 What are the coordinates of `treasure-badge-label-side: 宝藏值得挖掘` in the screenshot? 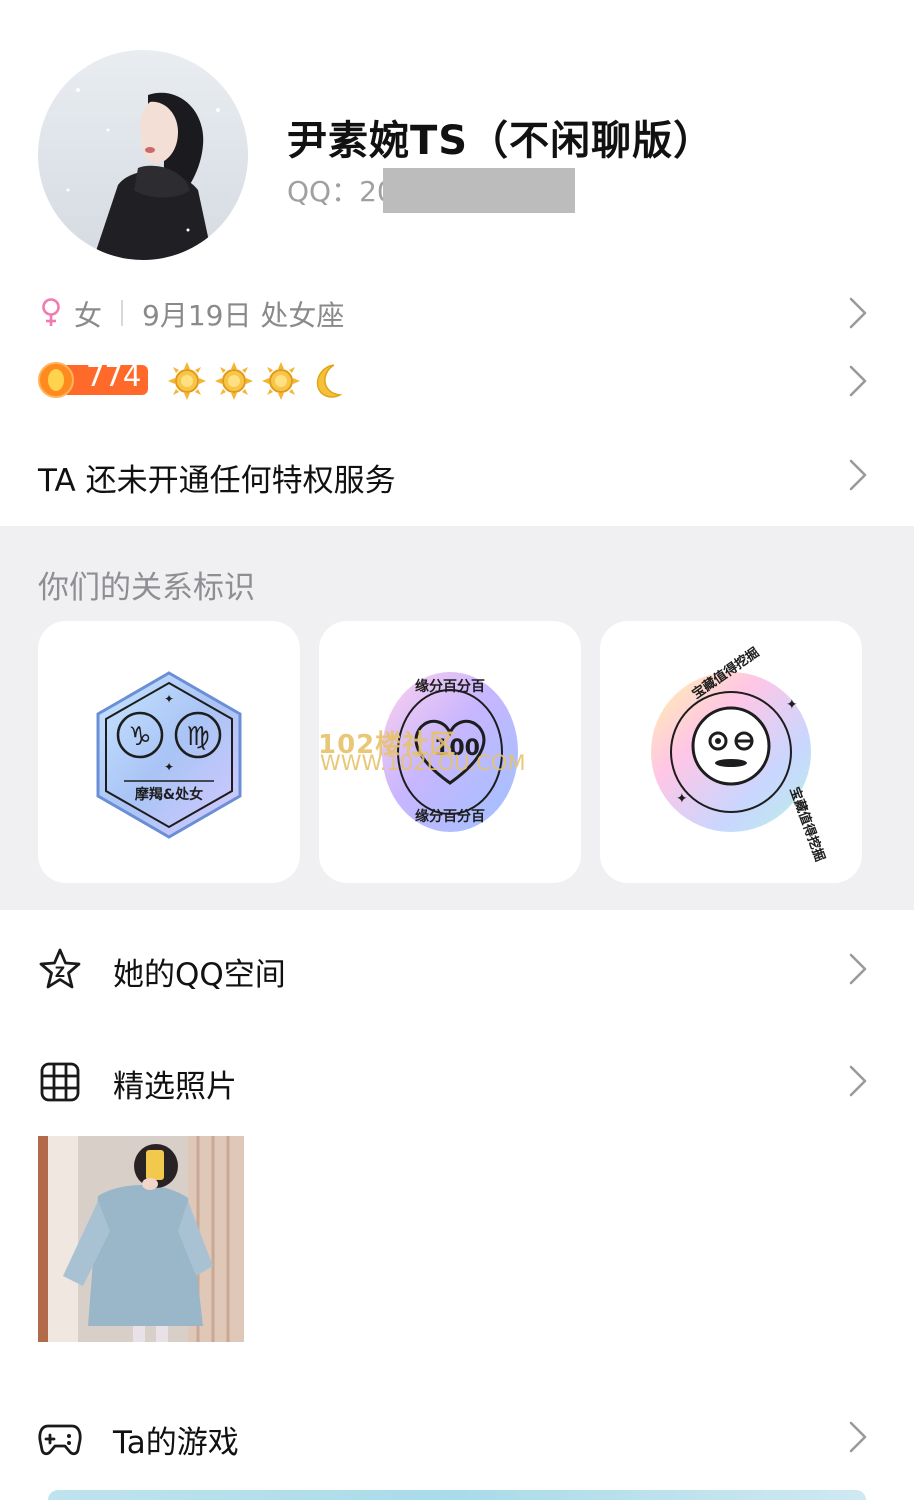 It's located at (807, 824).